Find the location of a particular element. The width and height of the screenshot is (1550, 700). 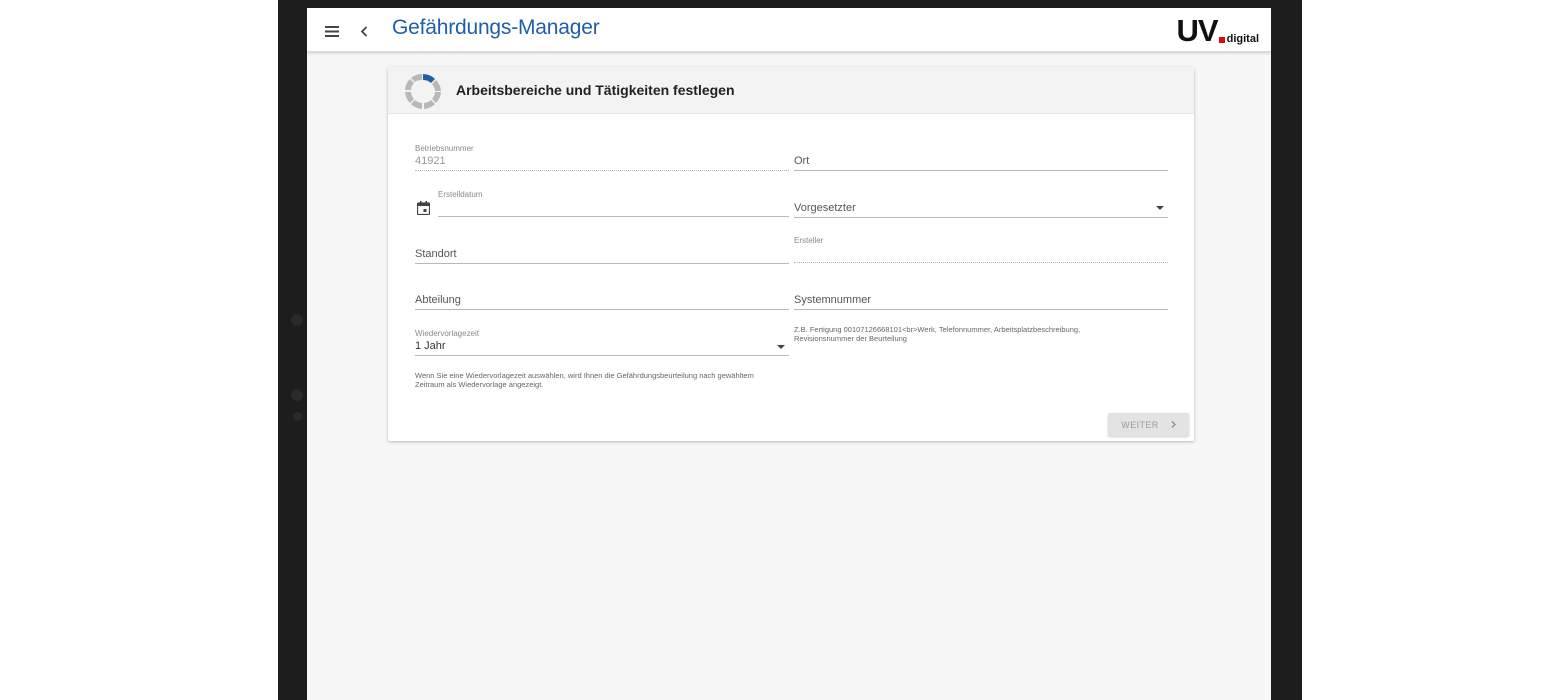

standort-field: Standort is located at coordinates (602, 255).